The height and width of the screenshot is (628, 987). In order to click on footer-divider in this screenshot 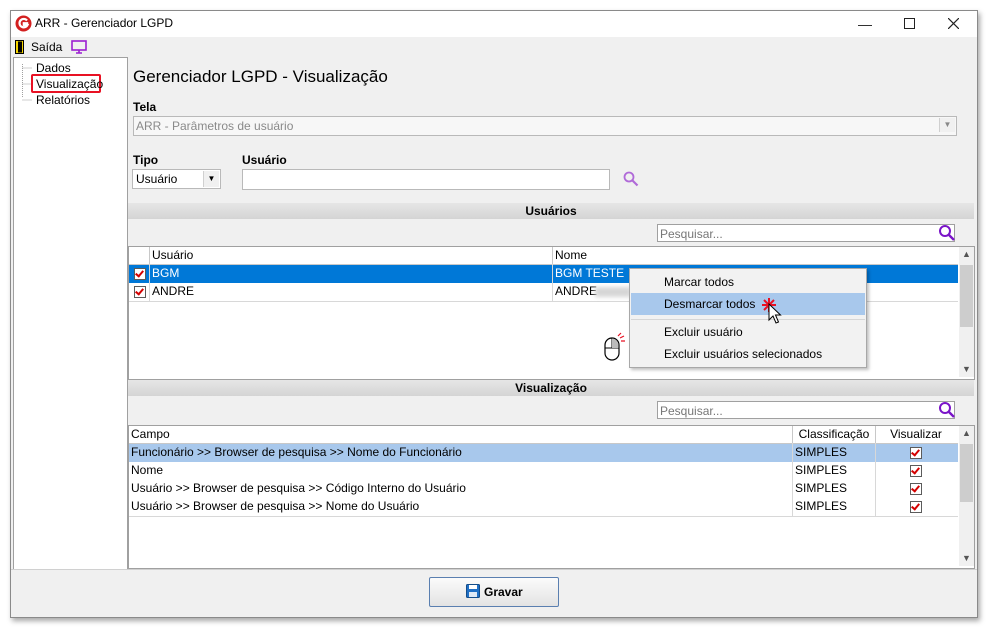, I will do `click(494, 569)`.